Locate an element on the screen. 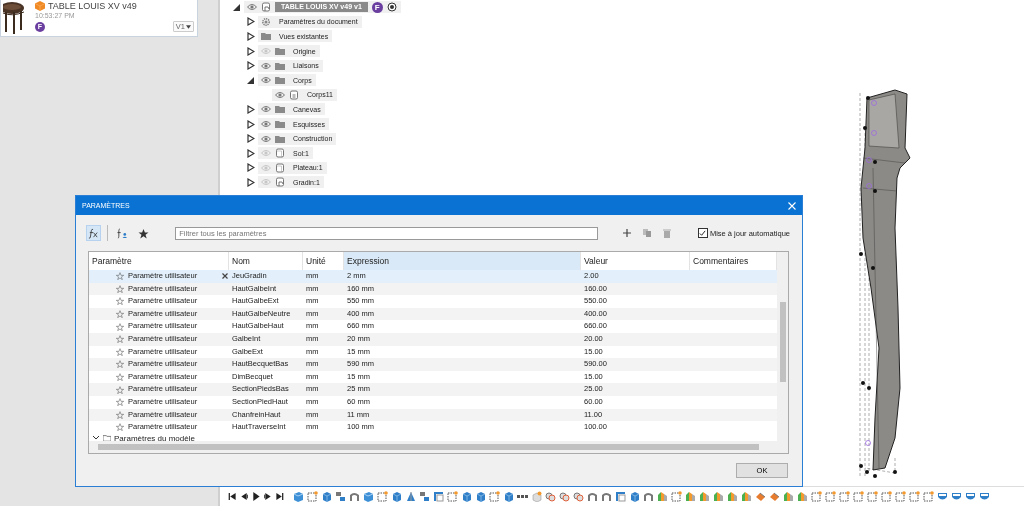 Image resolution: width=1024 pixels, height=506 pixels. document-title: TABLE LOUIS XV v49 is located at coordinates (92, 5).